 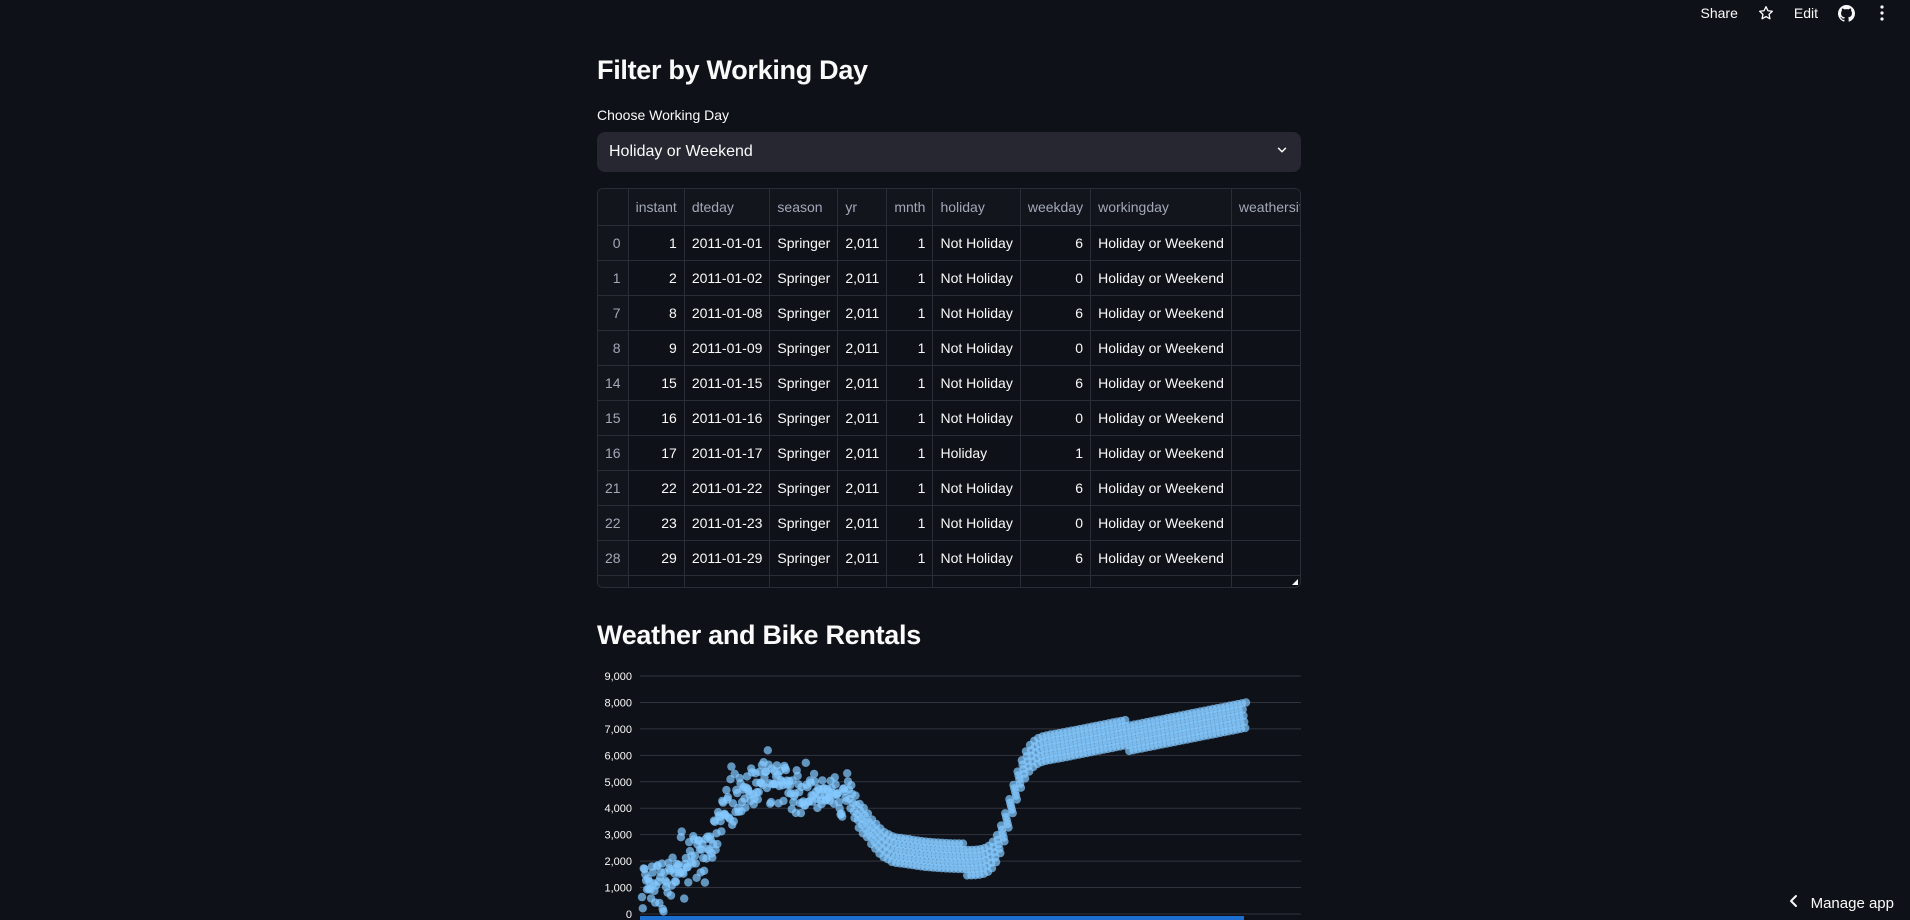 What do you see at coordinates (656, 418) in the screenshot?
I see `table-cell: 16` at bounding box center [656, 418].